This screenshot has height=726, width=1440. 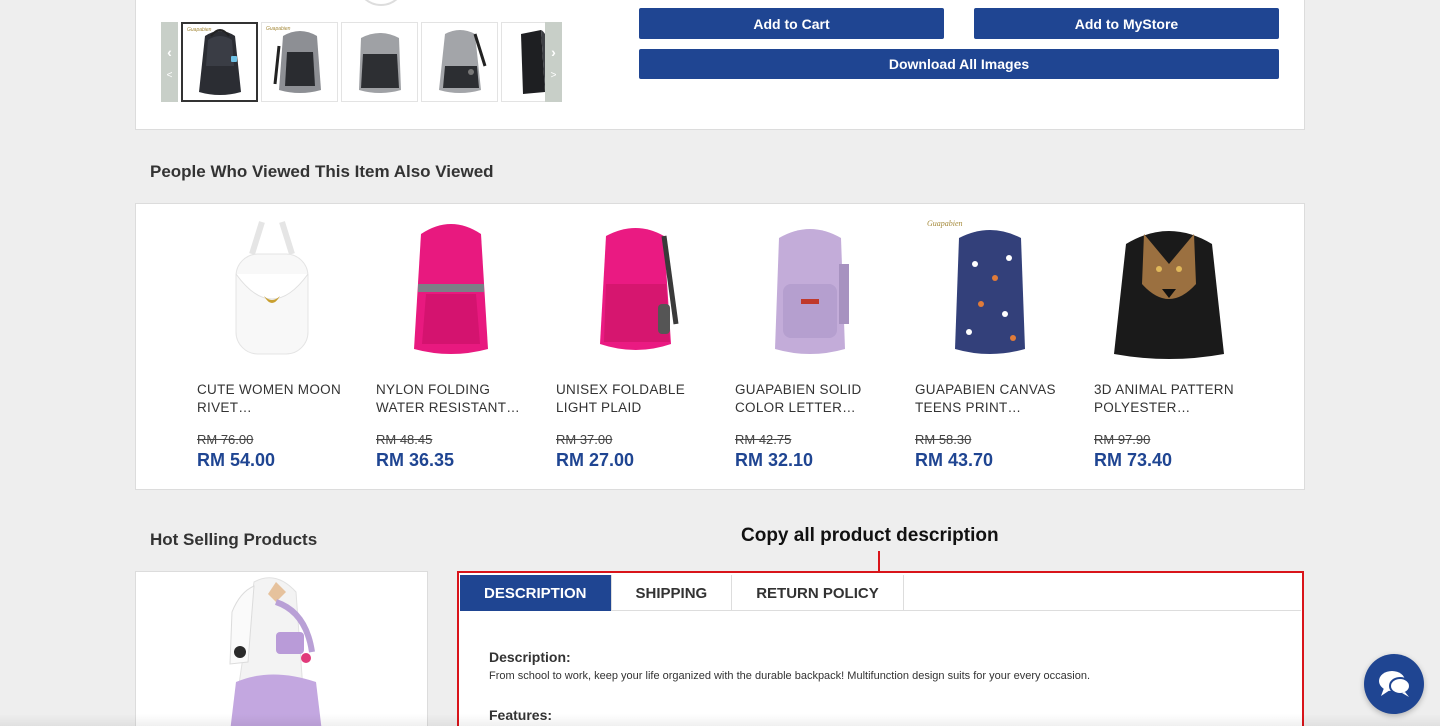 I want to click on hot-selling-title: Hot Selling Products, so click(x=234, y=539).